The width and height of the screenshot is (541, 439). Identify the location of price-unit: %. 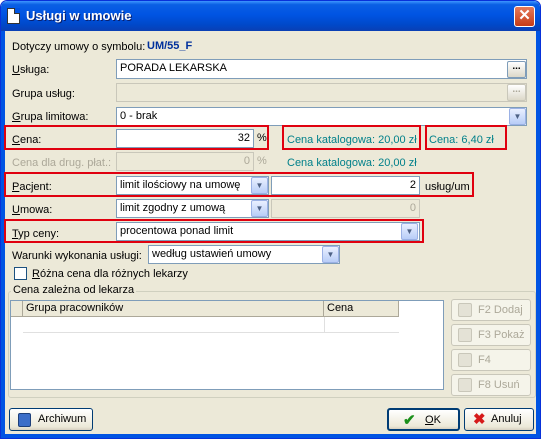
(262, 138).